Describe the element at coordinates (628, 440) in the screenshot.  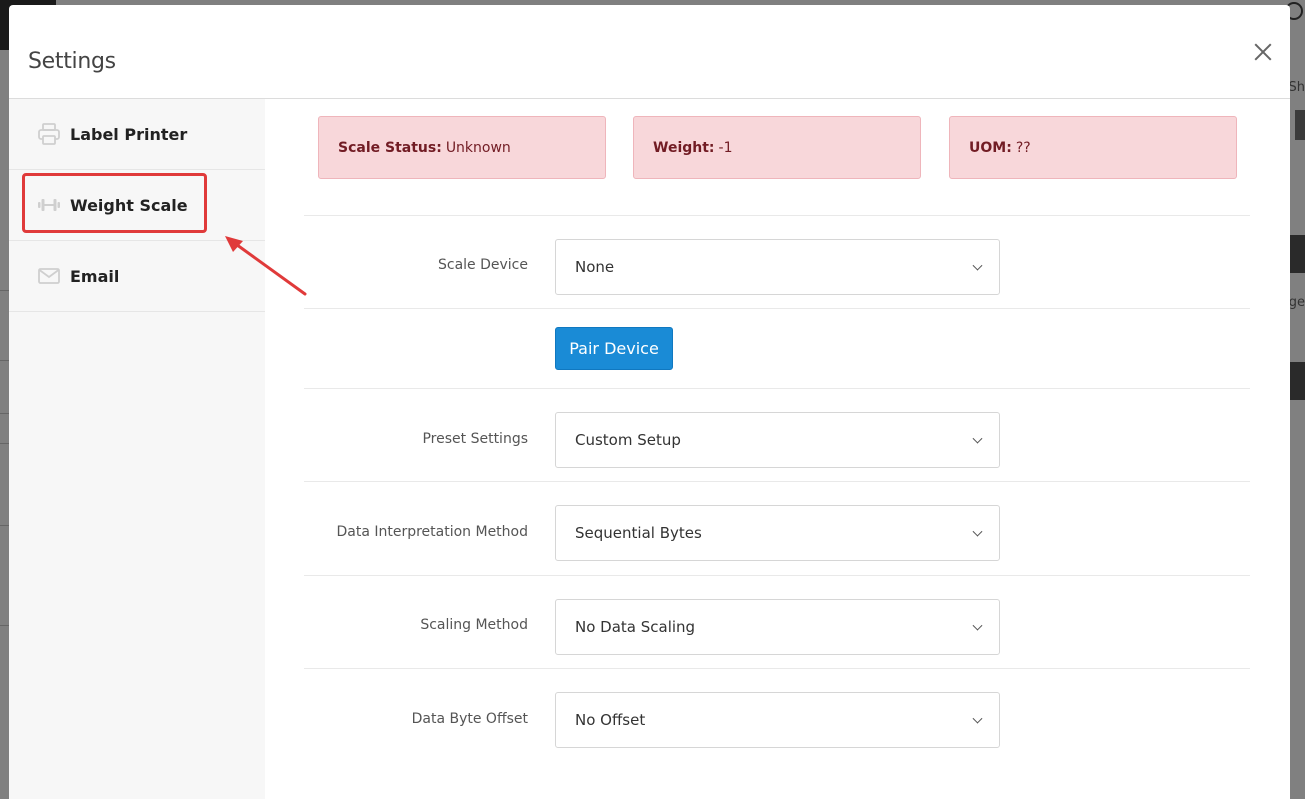
I see `preset-settings-value: Custom Setup` at that location.